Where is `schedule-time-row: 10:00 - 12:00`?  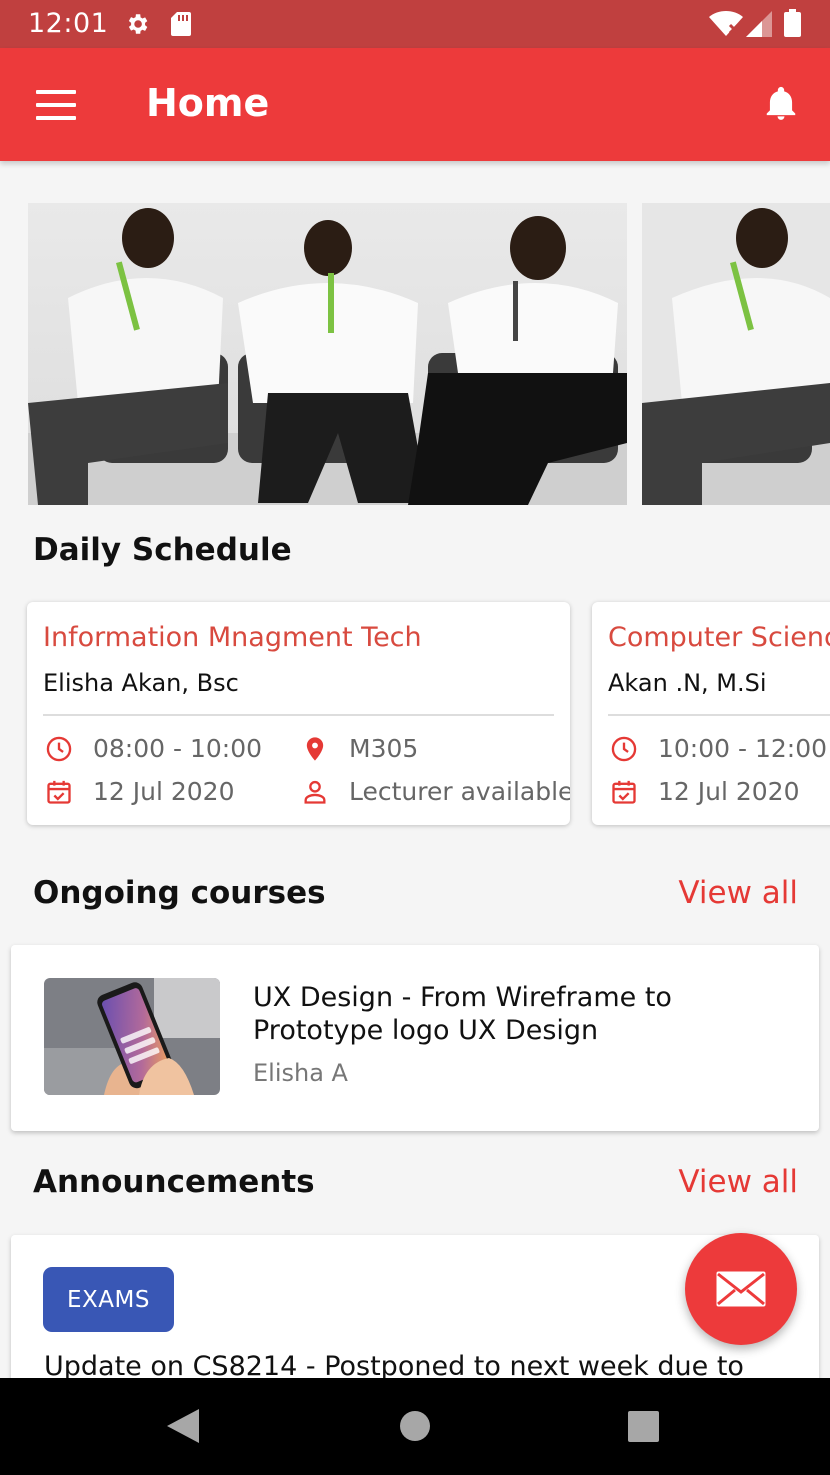 schedule-time-row: 10:00 - 12:00 is located at coordinates (718, 748).